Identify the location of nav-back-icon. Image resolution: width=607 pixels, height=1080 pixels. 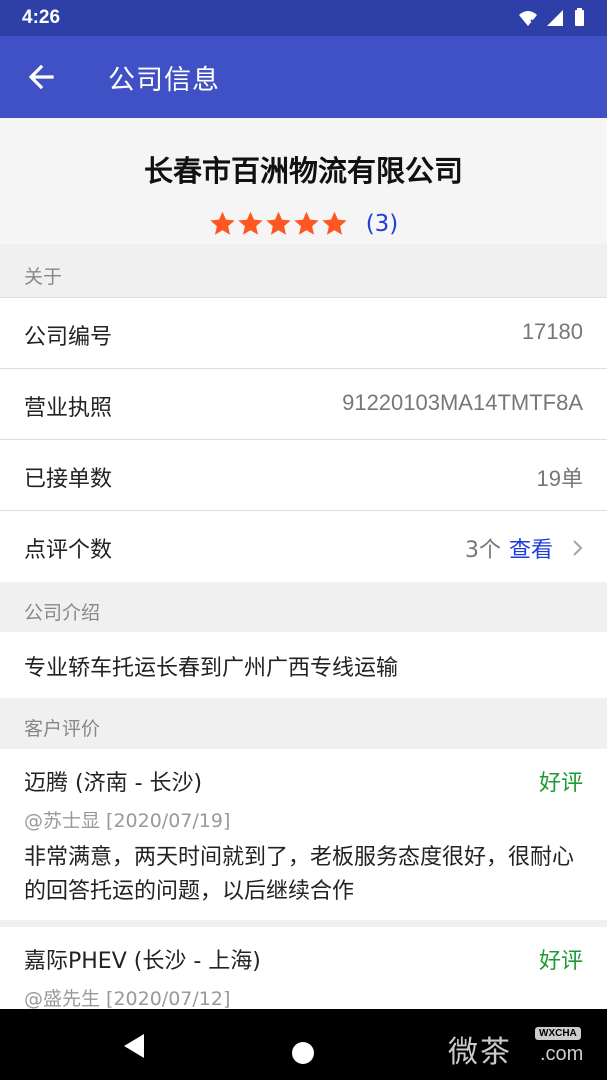
(134, 1046).